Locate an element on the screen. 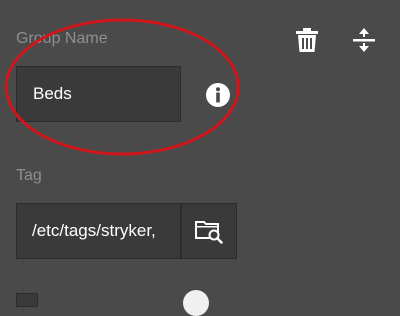  group-name-input: Beds is located at coordinates (98, 94).